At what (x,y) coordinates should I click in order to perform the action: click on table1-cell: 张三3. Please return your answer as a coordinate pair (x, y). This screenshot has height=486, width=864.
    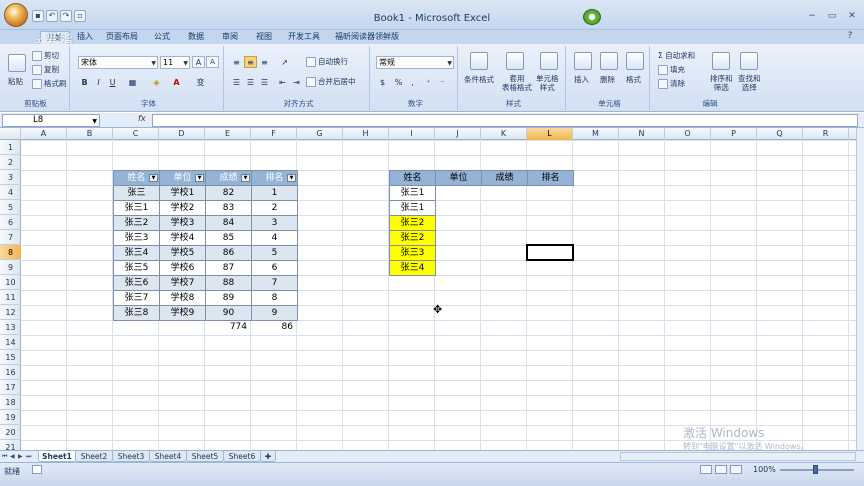
    Looking at the image, I should click on (136, 238).